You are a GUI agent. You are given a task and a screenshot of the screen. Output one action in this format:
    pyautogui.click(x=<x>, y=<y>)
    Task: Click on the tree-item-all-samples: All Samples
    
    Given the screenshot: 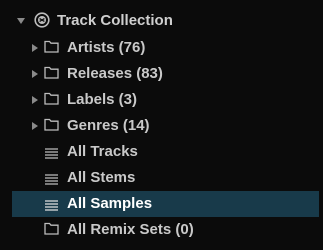 What is the action you would take?
    pyautogui.click(x=165, y=204)
    